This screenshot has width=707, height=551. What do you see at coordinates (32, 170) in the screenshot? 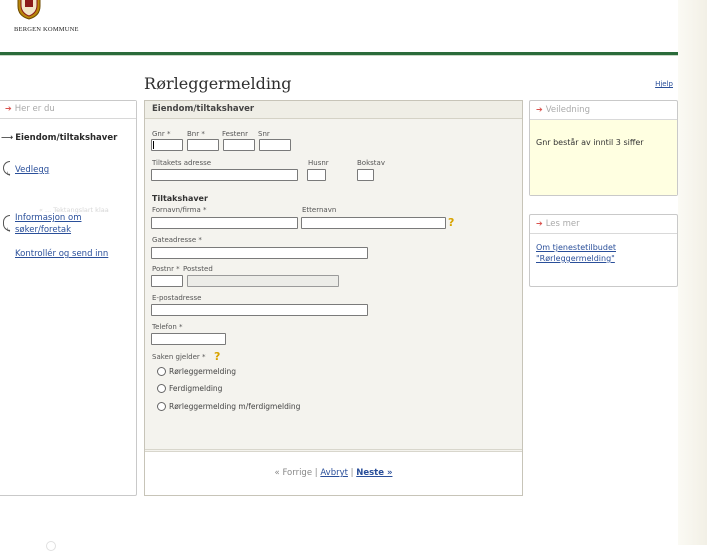
I see `sidebar-item-vedlegg: Vedlegg` at bounding box center [32, 170].